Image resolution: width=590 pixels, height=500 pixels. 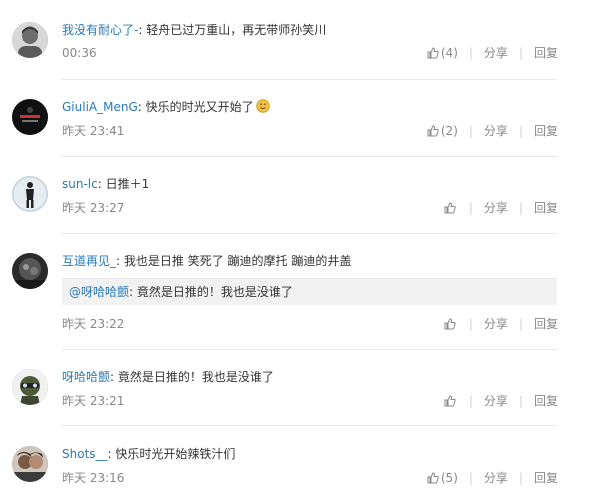 I want to click on comment-text: 日推＋1, so click(x=127, y=184).